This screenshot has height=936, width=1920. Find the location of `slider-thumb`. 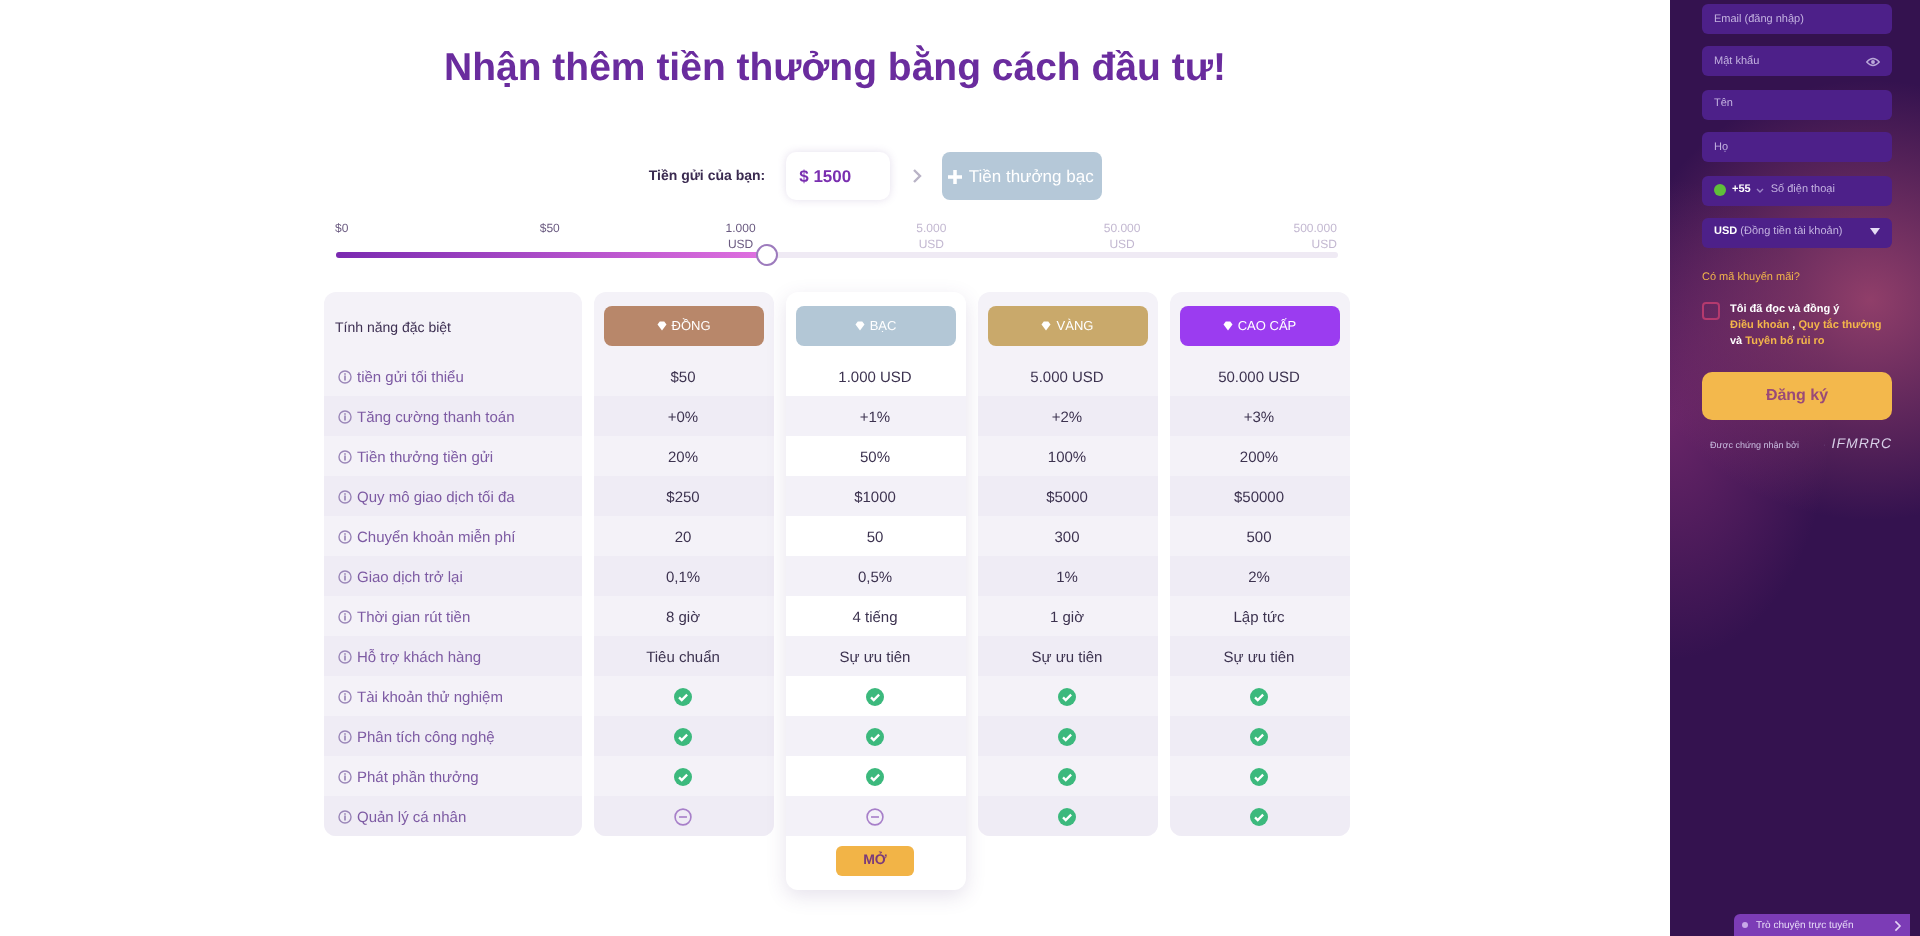

slider-thumb is located at coordinates (766, 255).